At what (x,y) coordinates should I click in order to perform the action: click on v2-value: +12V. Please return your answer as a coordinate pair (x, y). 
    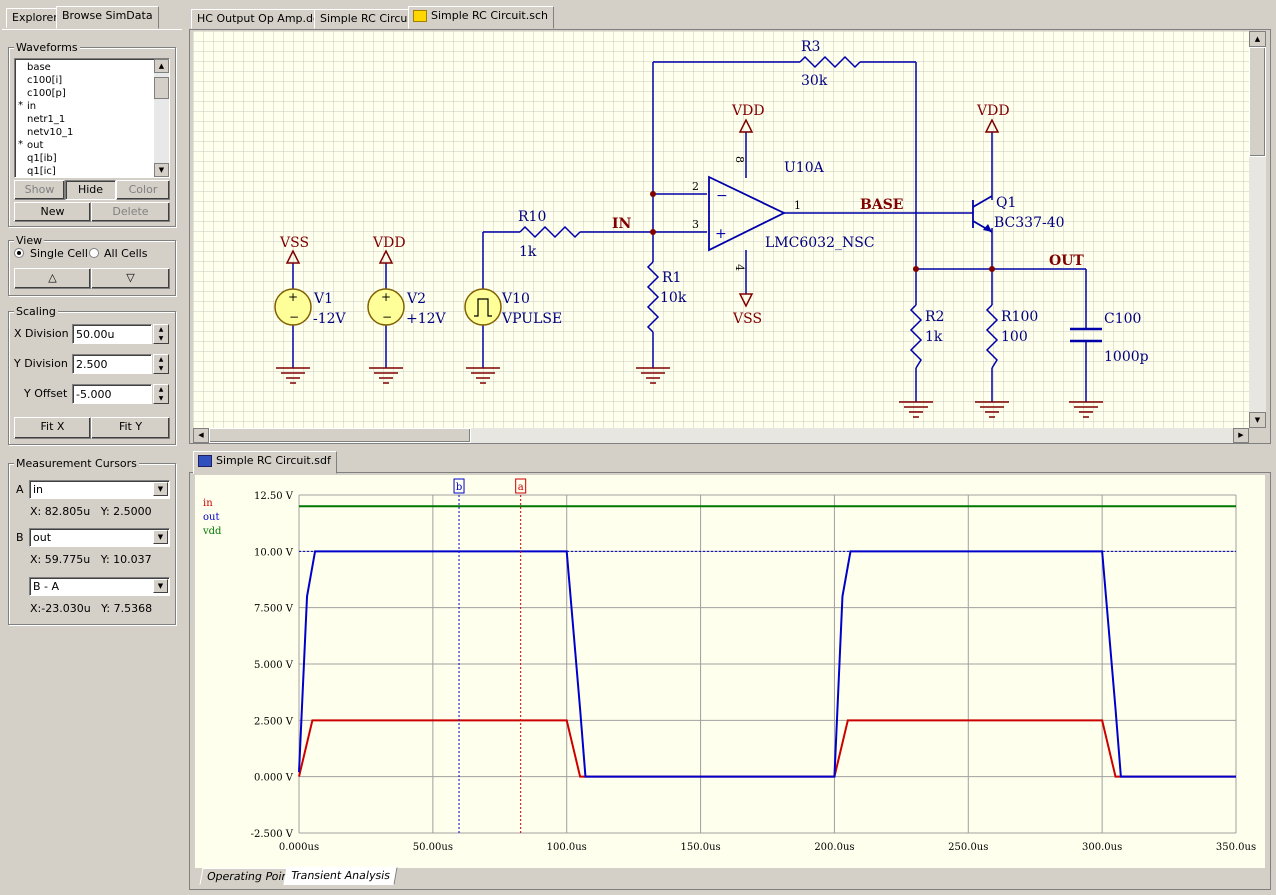
    Looking at the image, I should click on (426, 319).